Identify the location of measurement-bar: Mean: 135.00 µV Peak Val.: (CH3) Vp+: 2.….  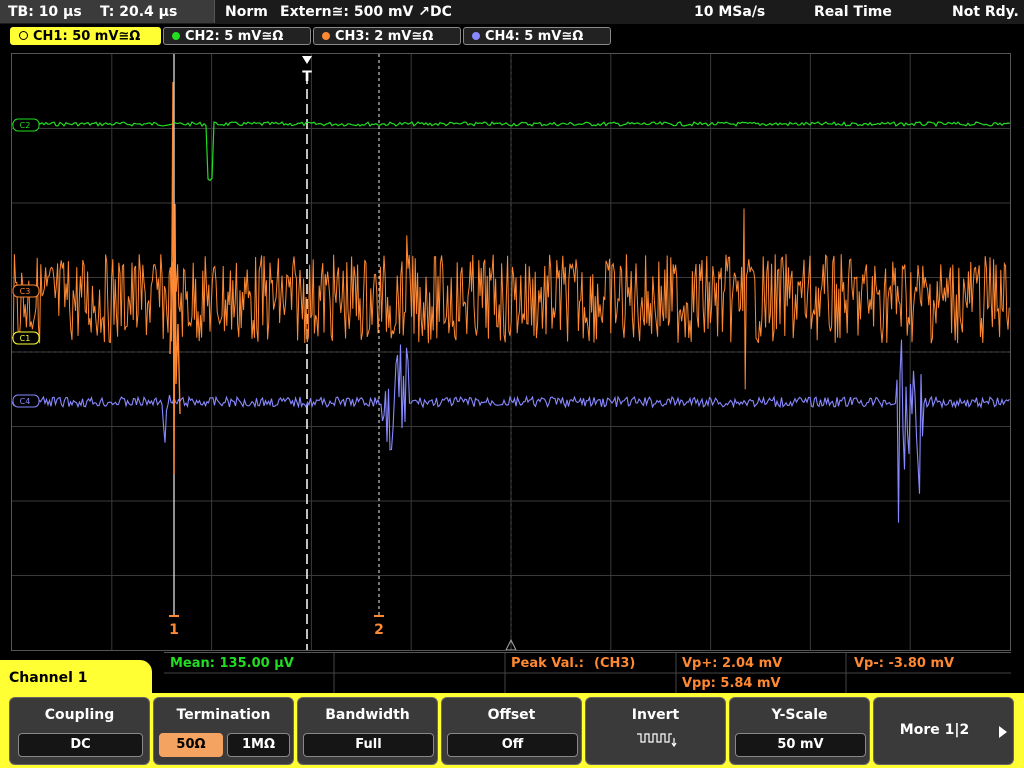
(587, 672).